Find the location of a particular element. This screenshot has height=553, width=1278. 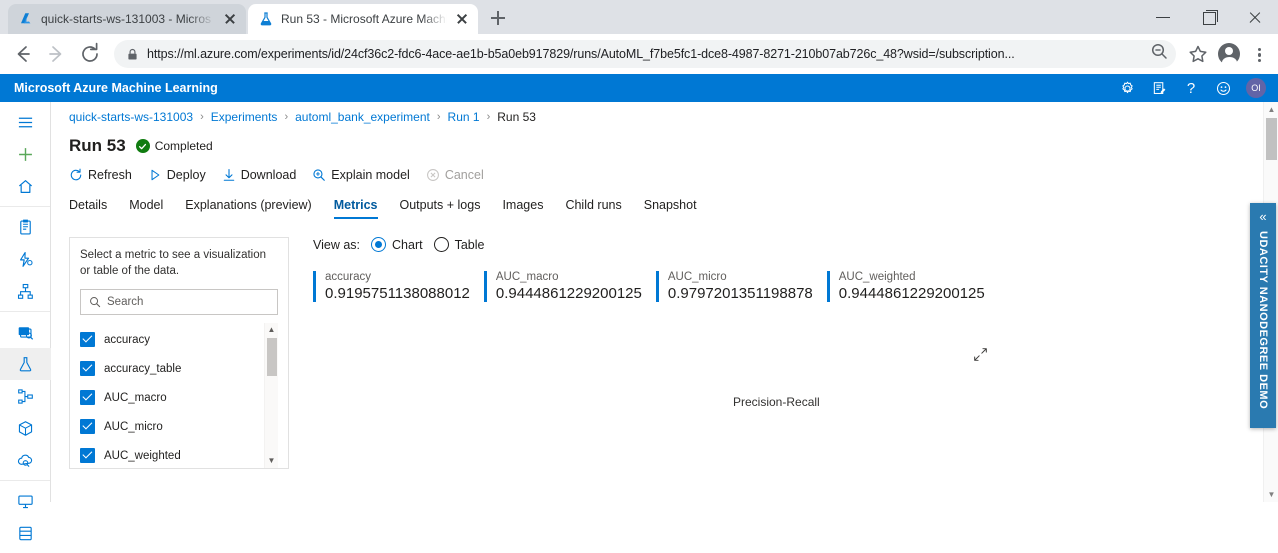

breadcrumb-item-experiment: automl_bank_experiment is located at coordinates (362, 117).